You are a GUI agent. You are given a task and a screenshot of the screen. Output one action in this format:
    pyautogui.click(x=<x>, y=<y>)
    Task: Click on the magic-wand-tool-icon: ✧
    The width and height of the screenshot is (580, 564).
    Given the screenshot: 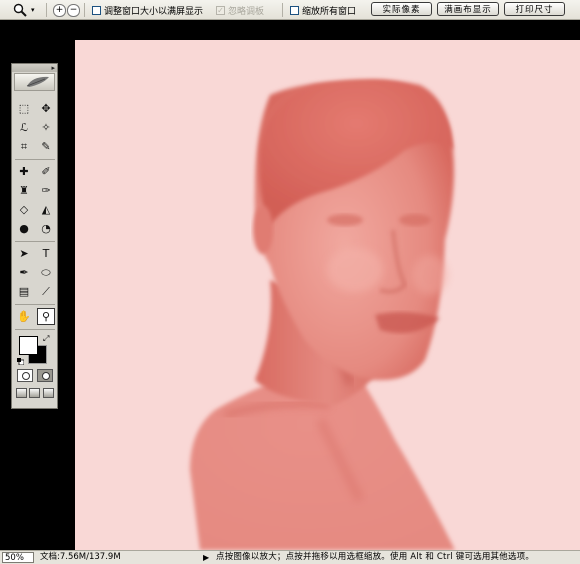 What is the action you would take?
    pyautogui.click(x=46, y=127)
    